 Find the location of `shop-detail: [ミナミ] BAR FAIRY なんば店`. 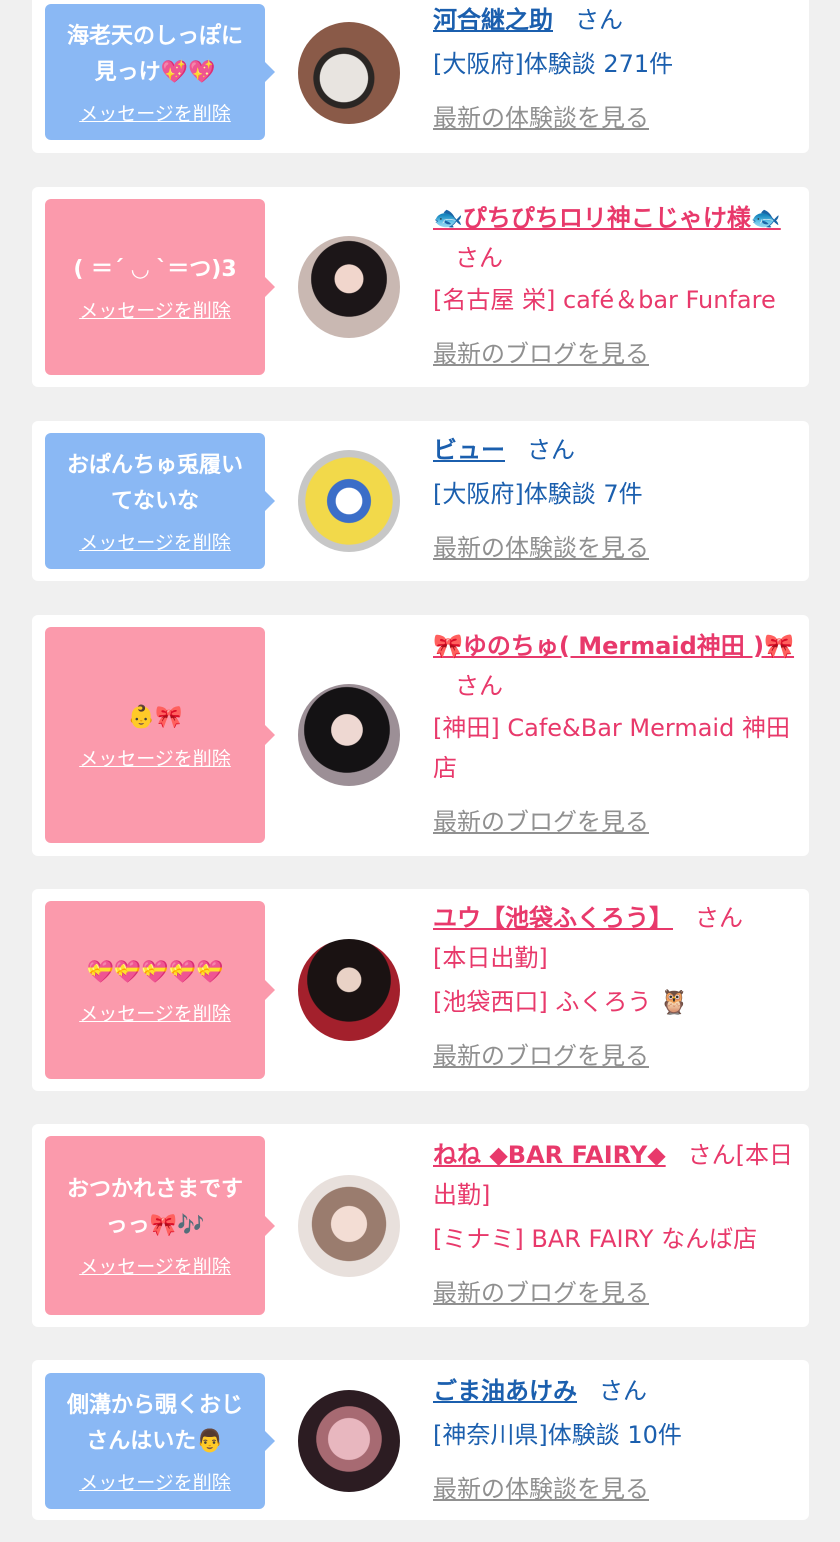

shop-detail: [ミナミ] BAR FAIRY なんば店 is located at coordinates (595, 1239).